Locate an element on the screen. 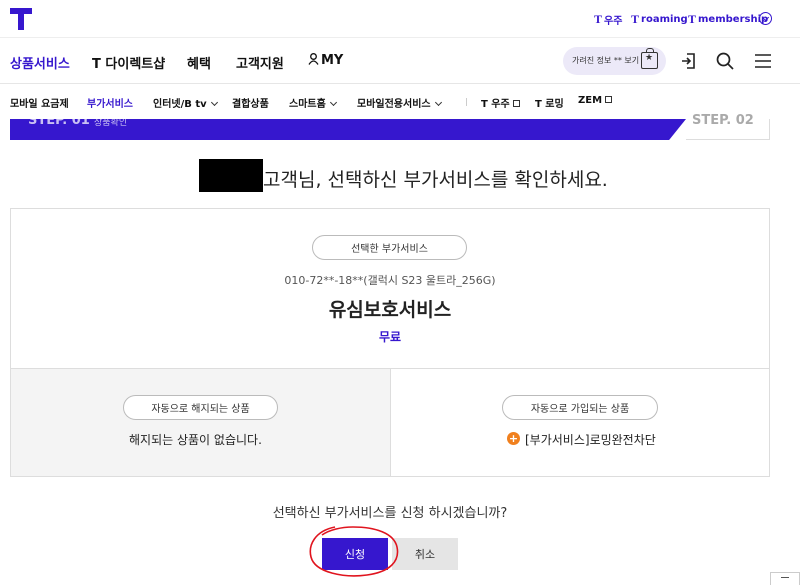 Image resolution: width=800 pixels, height=585 pixels. subnav-mobile-exclusive: 모바일전용서비스 is located at coordinates (399, 102).